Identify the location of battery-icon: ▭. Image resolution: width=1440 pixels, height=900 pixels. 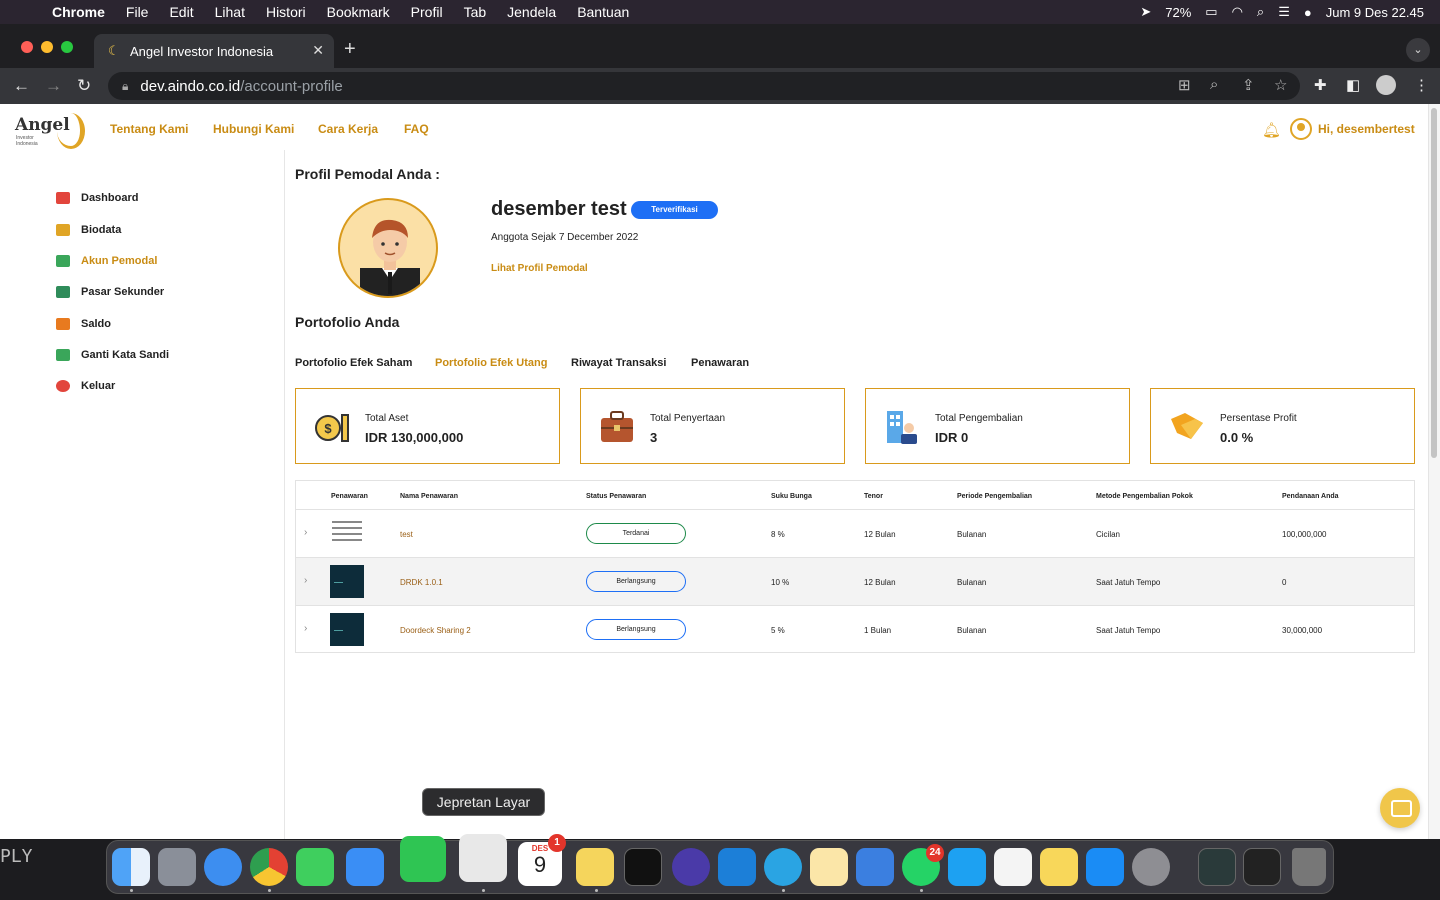
(1211, 12).